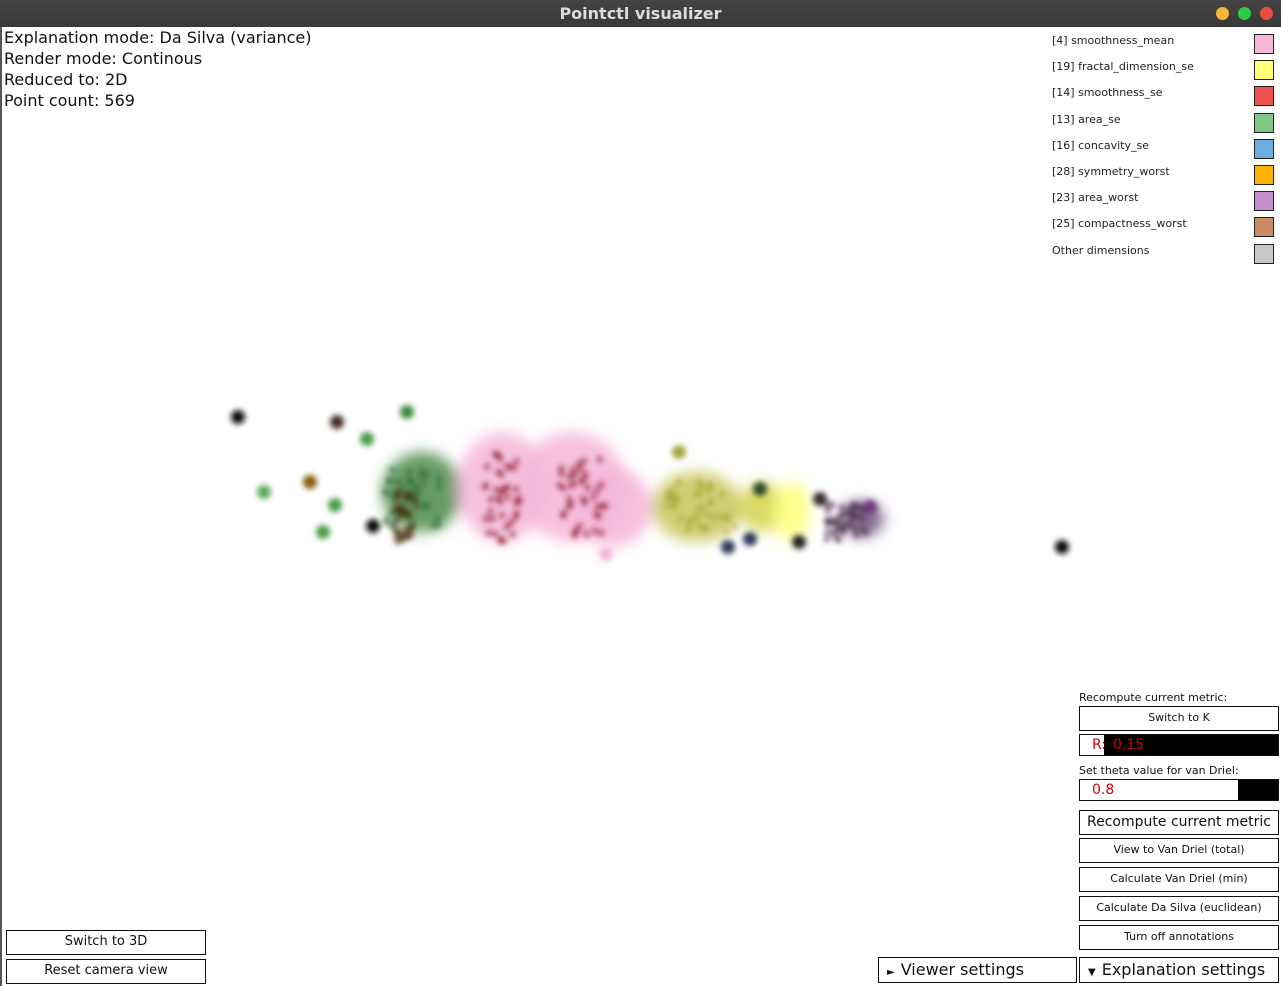 This screenshot has height=986, width=1281. Describe the element at coordinates (1179, 790) in the screenshot. I see `theta-value-slider: 0.8` at that location.